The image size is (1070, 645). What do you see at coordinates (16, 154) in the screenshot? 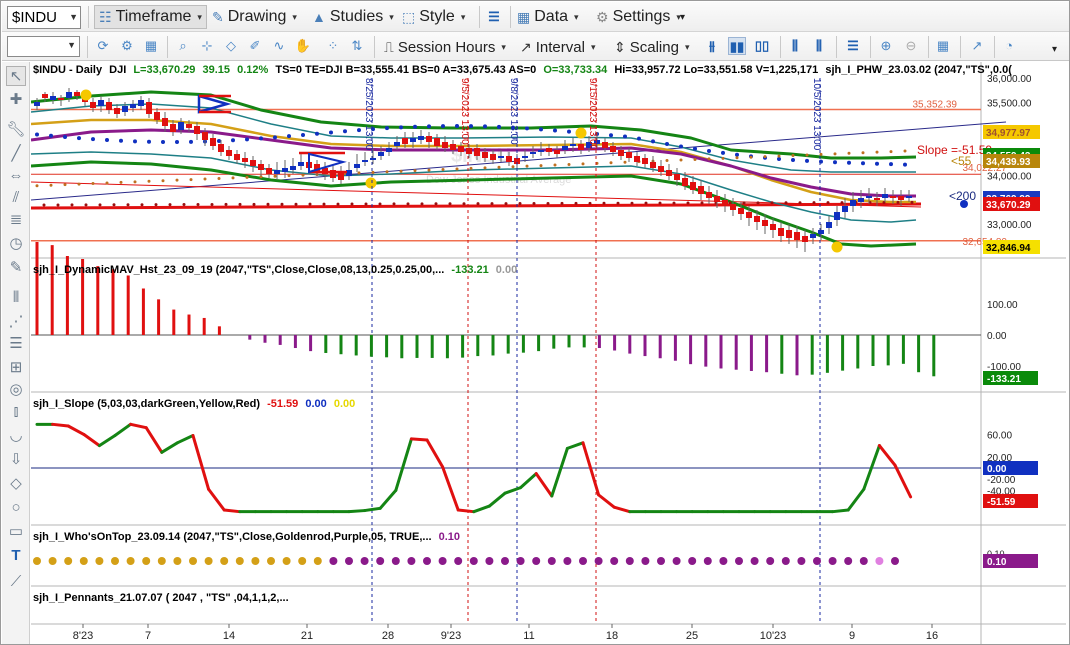
I see `trendline-icon: ╱` at bounding box center [16, 154].